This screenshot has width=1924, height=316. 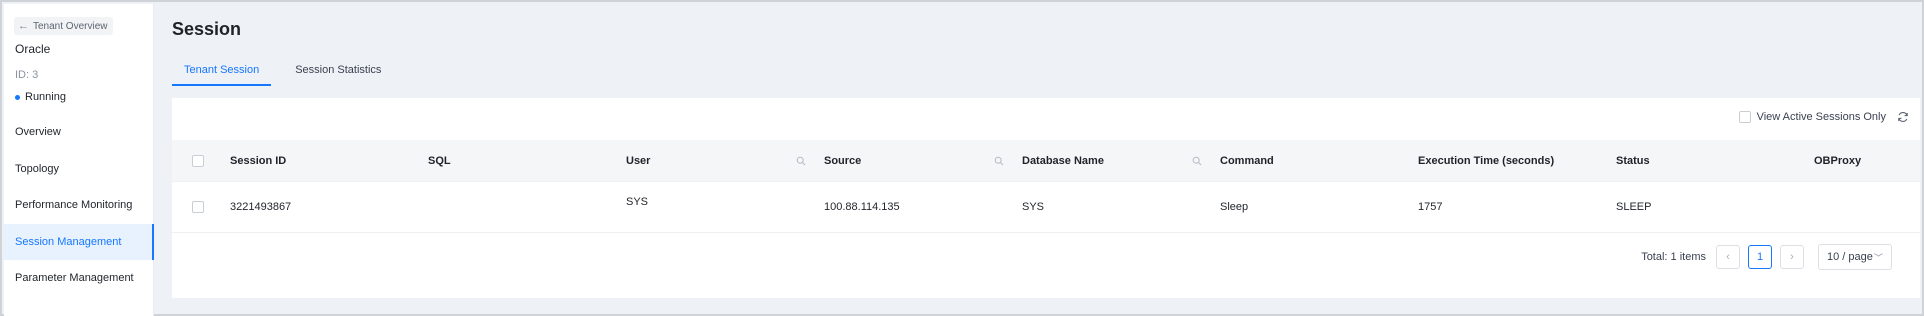 I want to click on table-toolbar: View Active Sessions Only, so click(x=1824, y=117).